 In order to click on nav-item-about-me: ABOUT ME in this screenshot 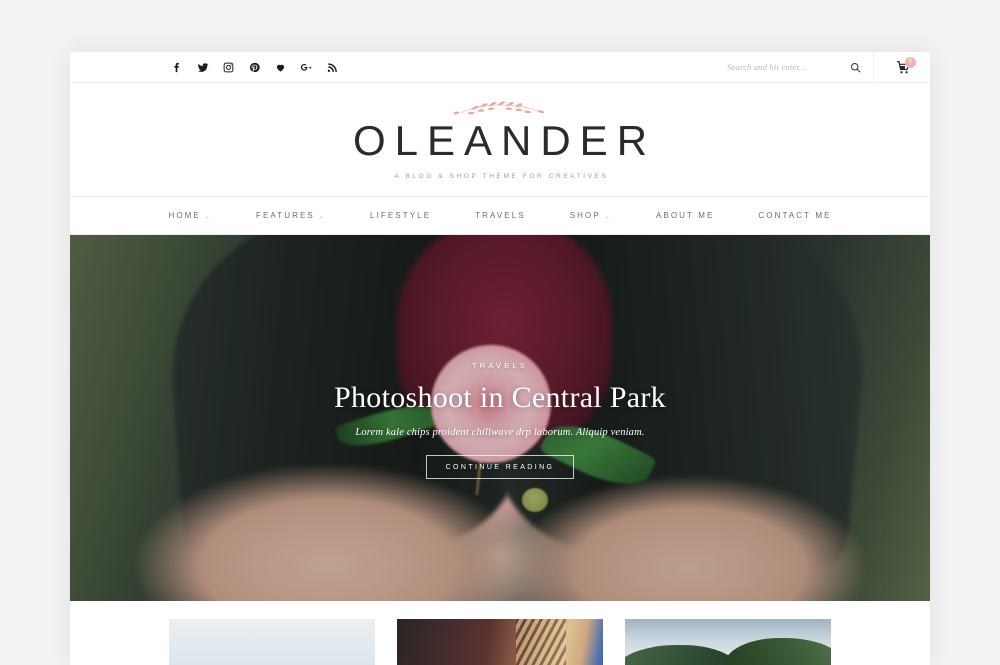, I will do `click(685, 215)`.